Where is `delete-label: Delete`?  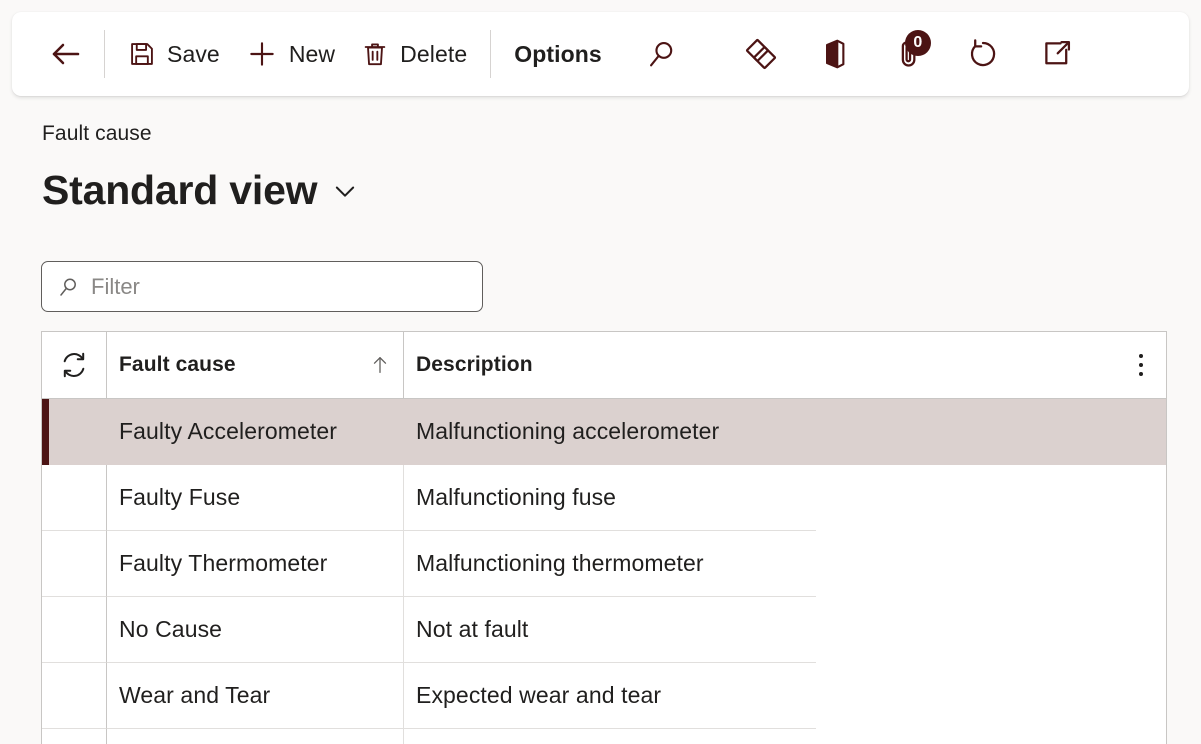 delete-label: Delete is located at coordinates (434, 53).